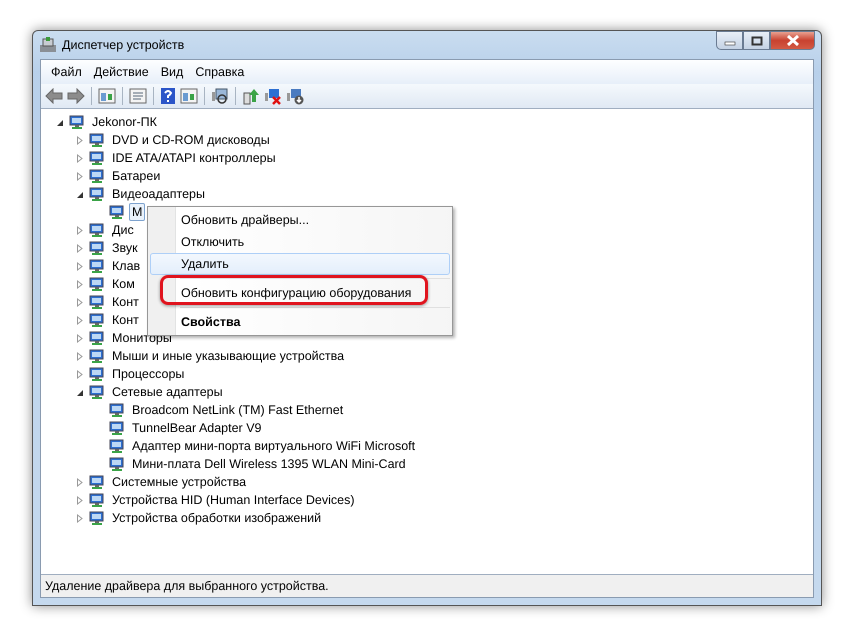  I want to click on menu-item: Действие, so click(121, 72).